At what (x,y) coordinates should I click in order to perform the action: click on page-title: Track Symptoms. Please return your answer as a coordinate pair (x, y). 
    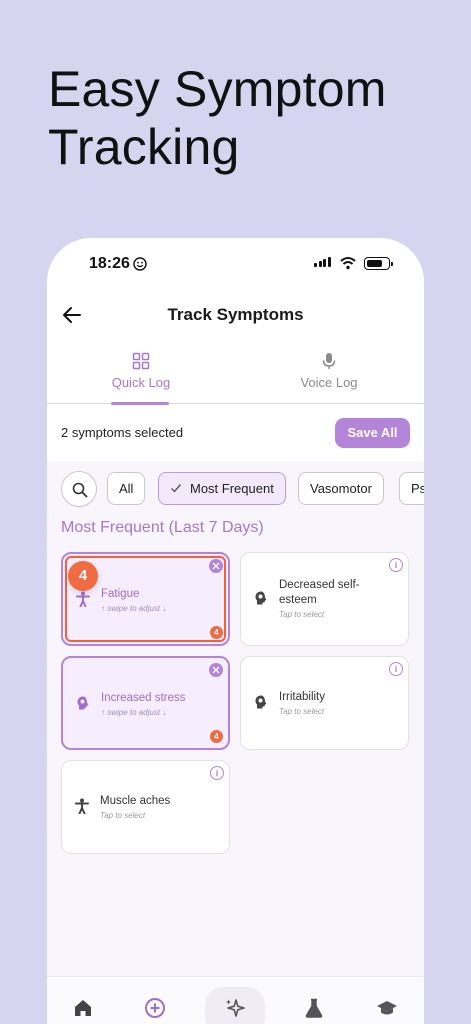
    Looking at the image, I should click on (235, 314).